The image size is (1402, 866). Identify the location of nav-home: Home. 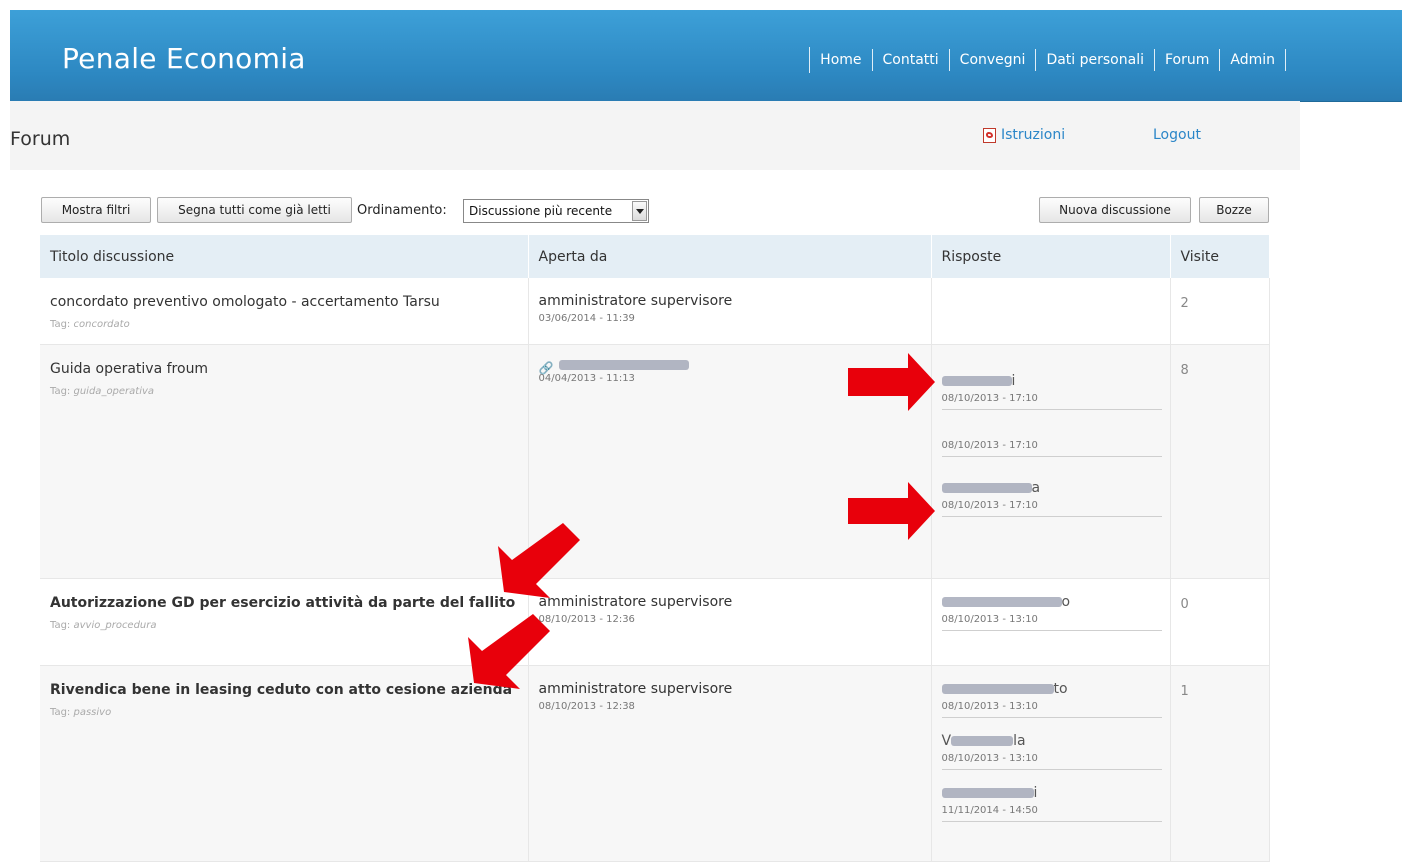
(841, 60).